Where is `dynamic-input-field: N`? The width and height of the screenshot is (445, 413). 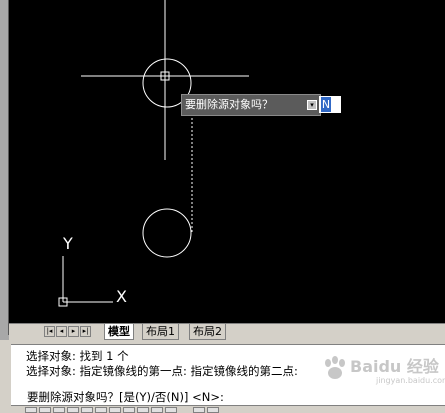 dynamic-input-field: N is located at coordinates (330, 104).